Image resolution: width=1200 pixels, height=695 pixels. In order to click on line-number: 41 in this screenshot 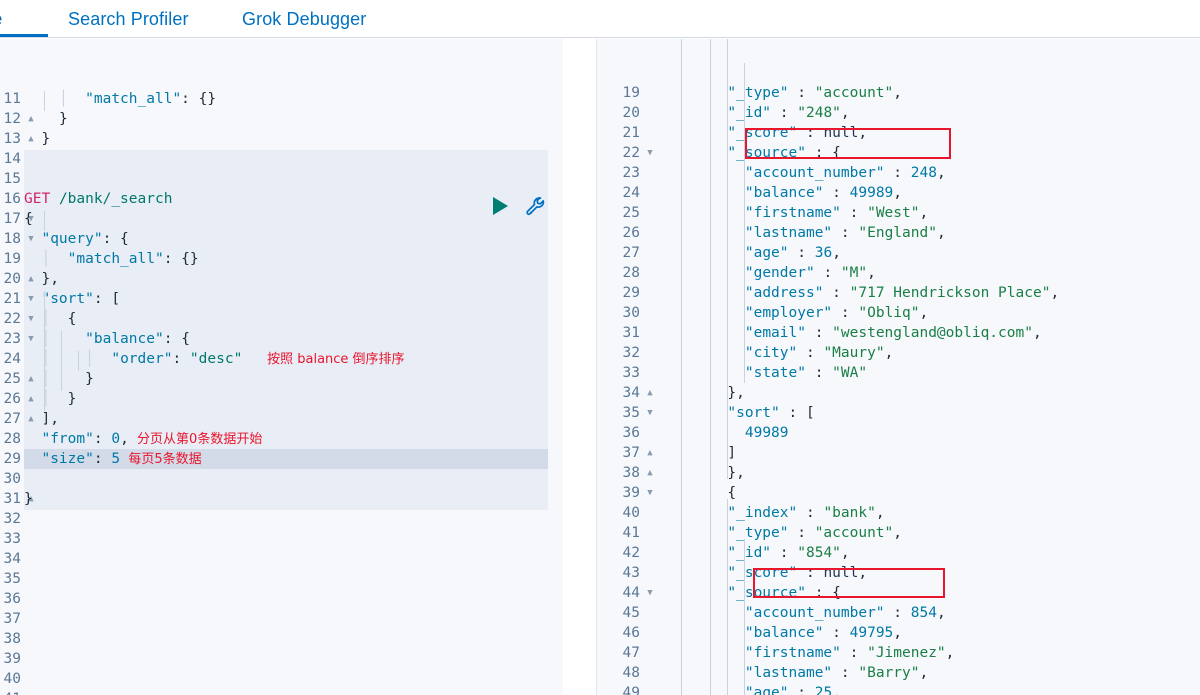, I will do `click(631, 533)`.